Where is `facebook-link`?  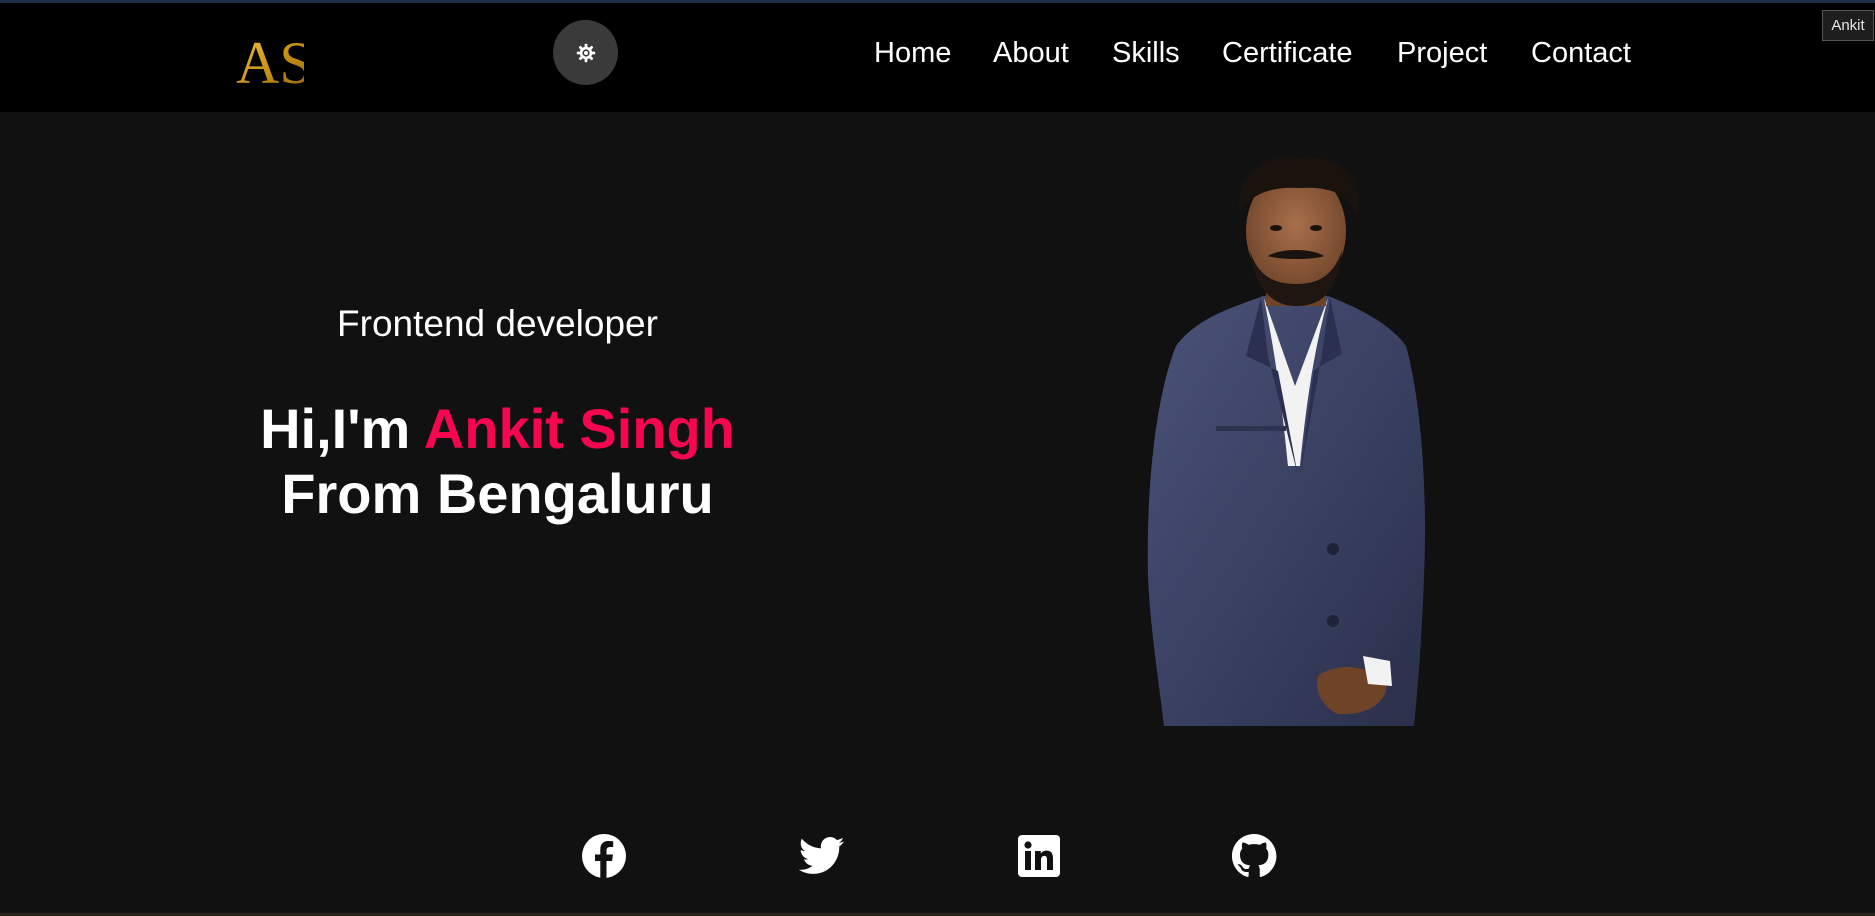 facebook-link is located at coordinates (604, 856).